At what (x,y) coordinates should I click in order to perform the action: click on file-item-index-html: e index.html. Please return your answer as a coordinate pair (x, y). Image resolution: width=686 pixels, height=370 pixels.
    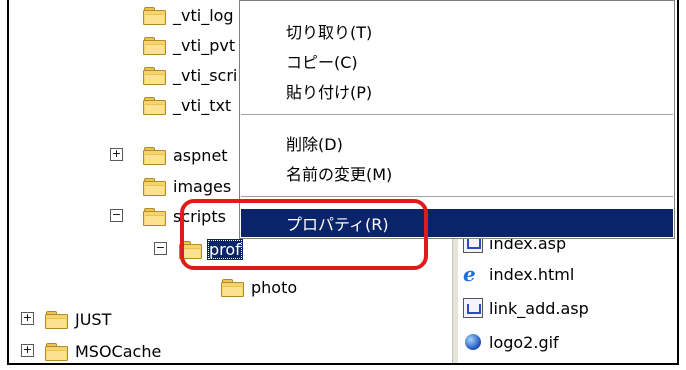
    Looking at the image, I should click on (518, 274).